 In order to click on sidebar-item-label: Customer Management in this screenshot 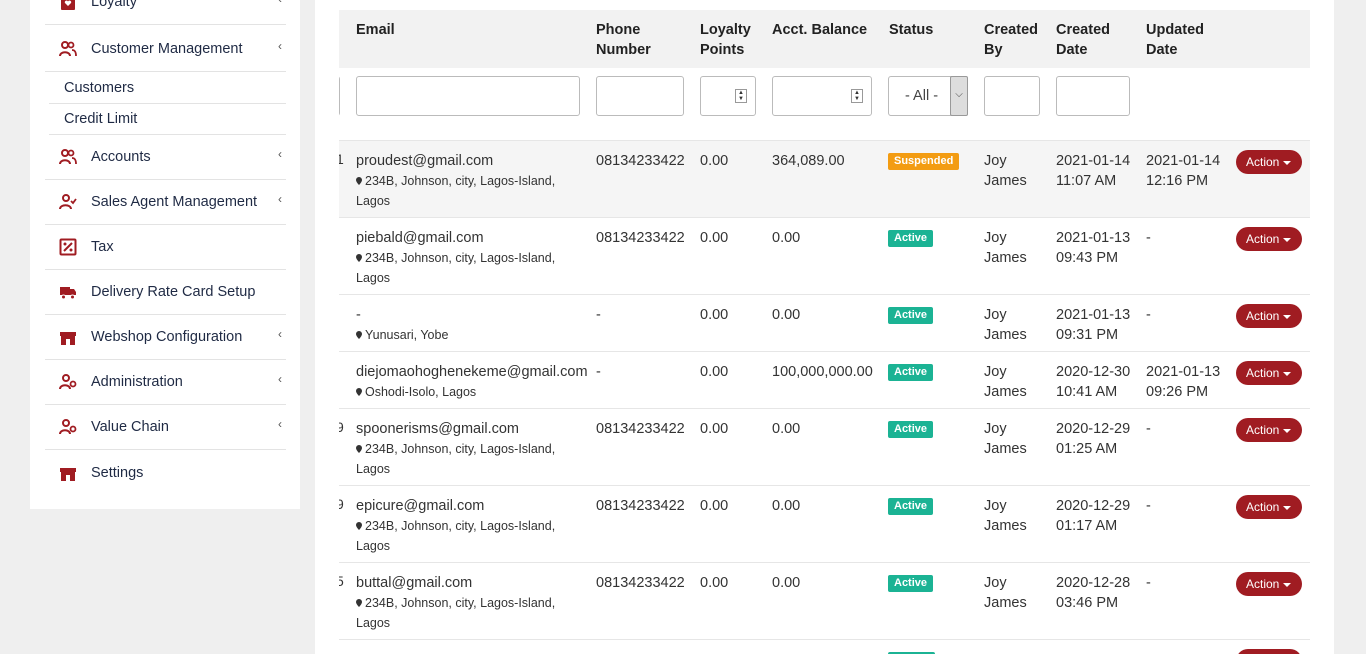, I will do `click(167, 49)`.